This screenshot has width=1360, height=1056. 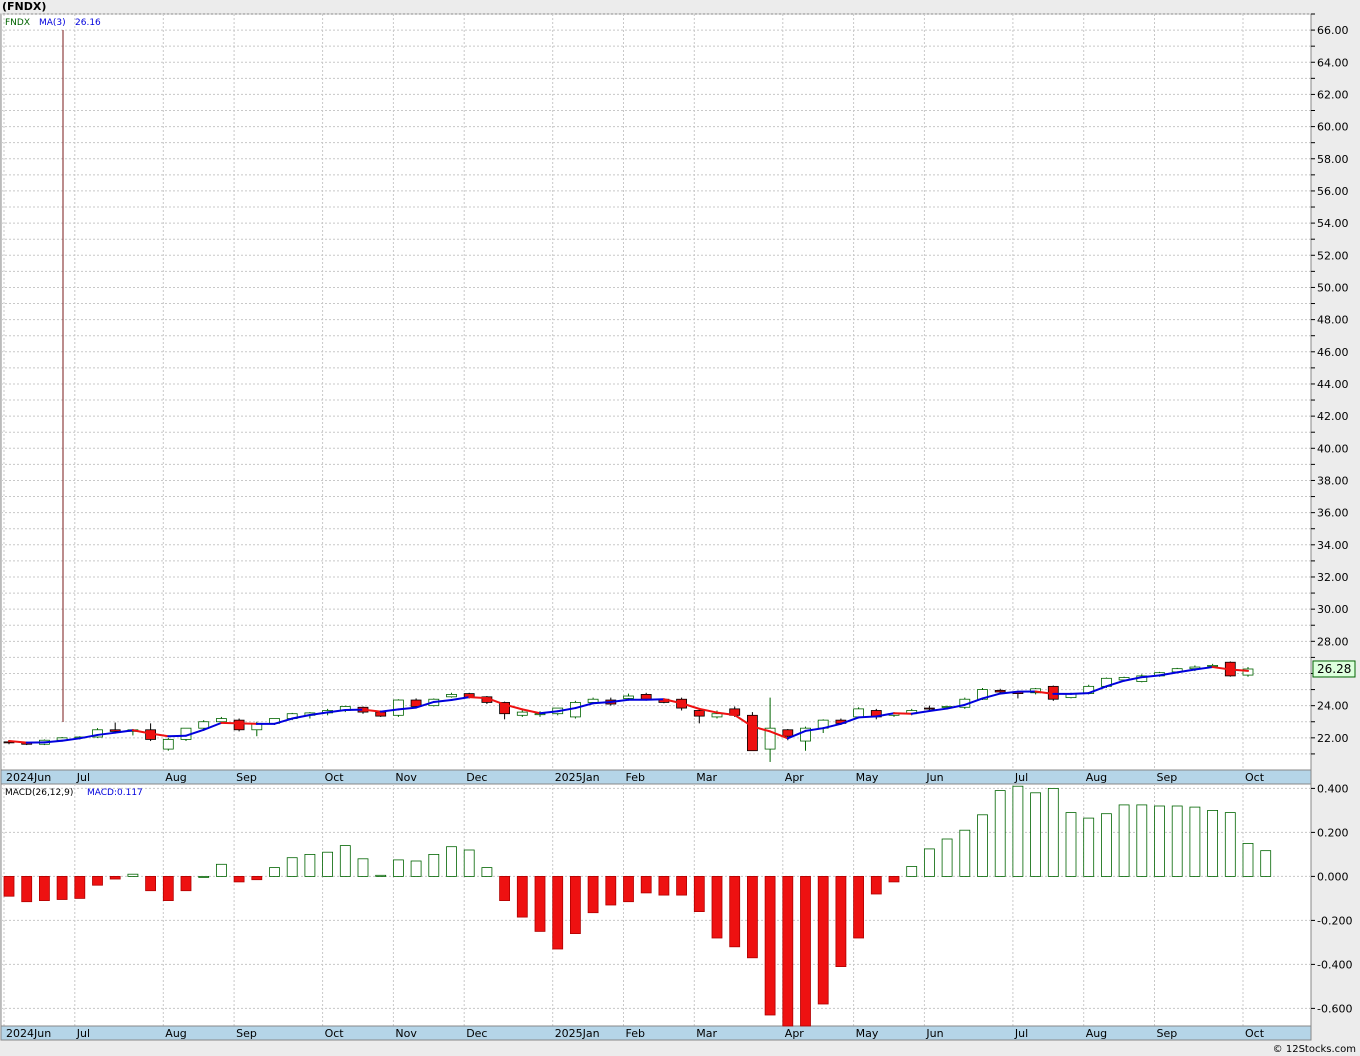 I want to click on x-tick-label: 2025Jan, so click(x=577, y=777).